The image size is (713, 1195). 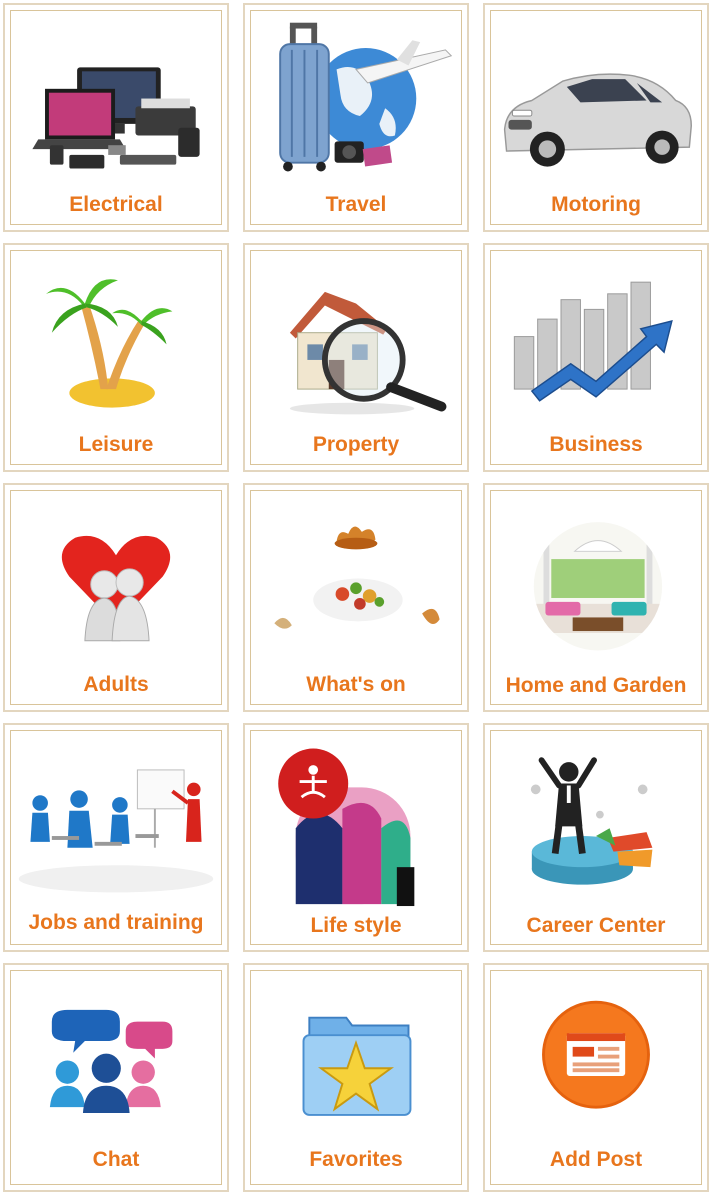 What do you see at coordinates (356, 204) in the screenshot?
I see `label-travel: Travel` at bounding box center [356, 204].